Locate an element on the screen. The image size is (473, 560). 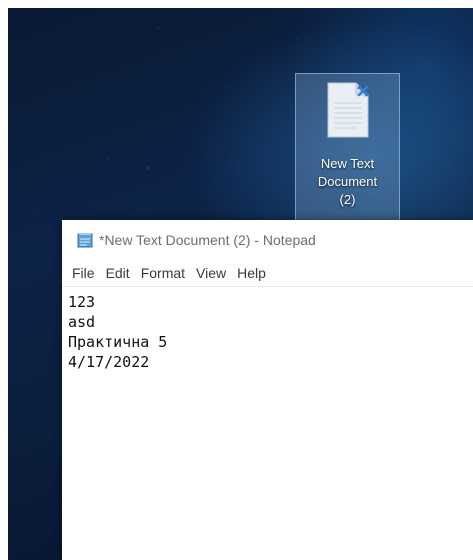
menu-file: File is located at coordinates (83, 273).